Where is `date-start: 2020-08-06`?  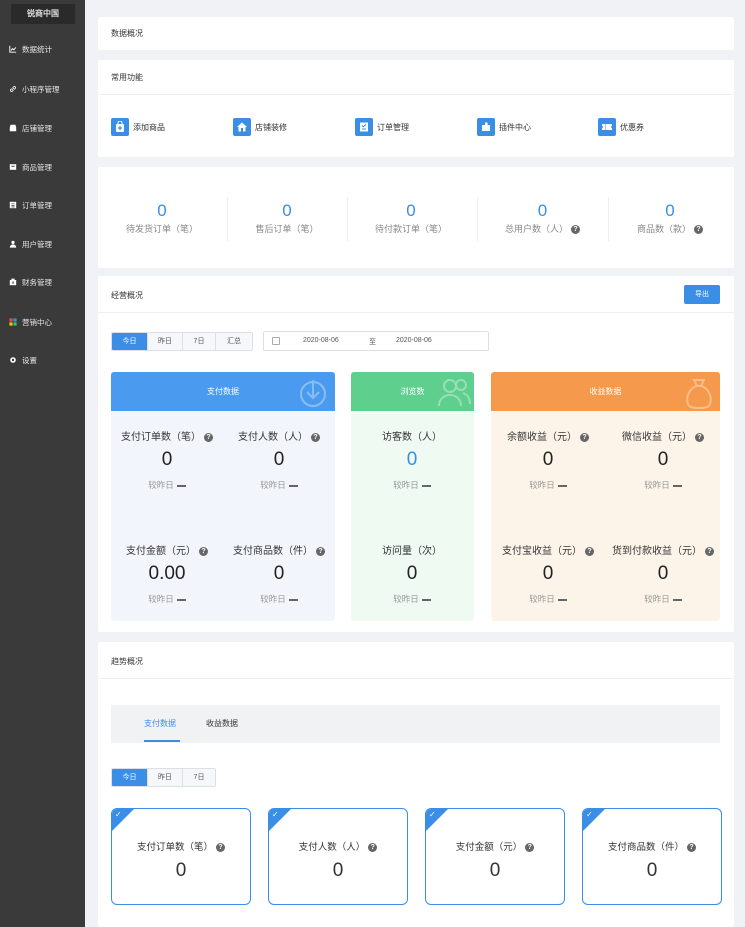
date-start: 2020-08-06 is located at coordinates (321, 340).